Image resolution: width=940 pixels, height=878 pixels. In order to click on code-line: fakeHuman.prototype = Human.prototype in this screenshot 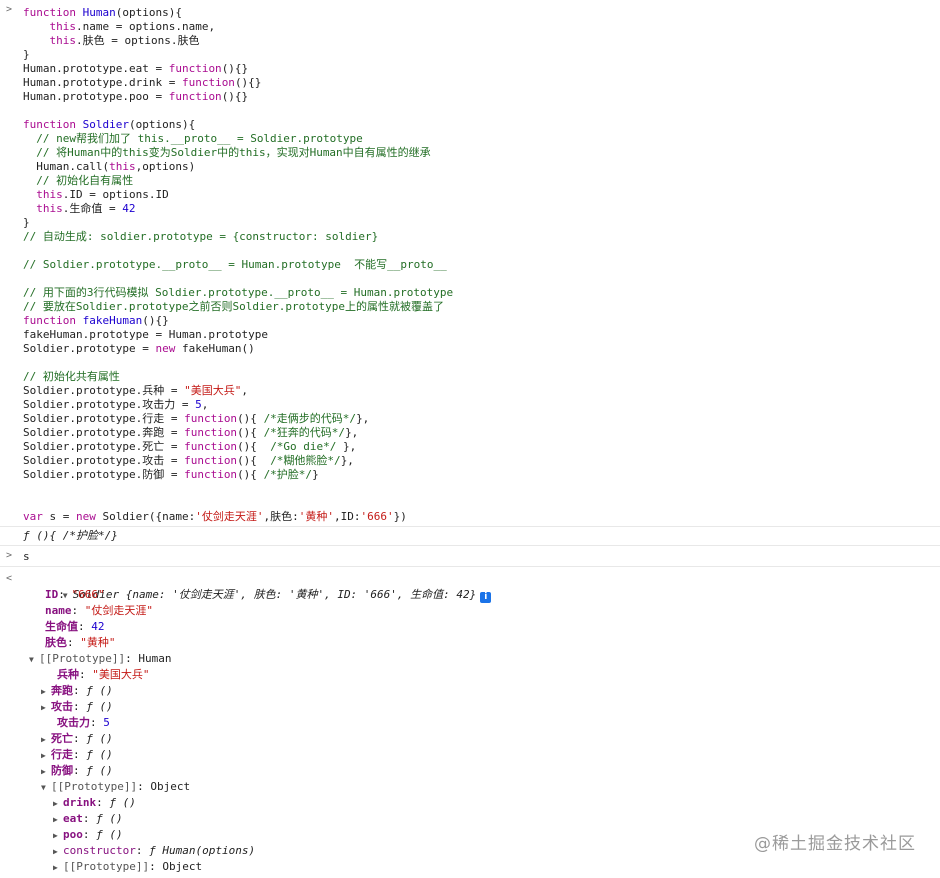, I will do `click(481, 335)`.